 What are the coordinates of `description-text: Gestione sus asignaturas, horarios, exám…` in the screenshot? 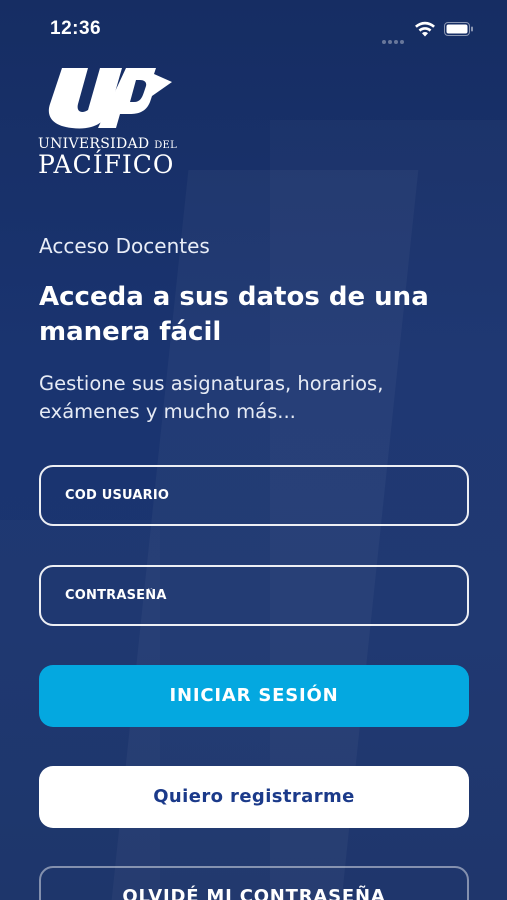 It's located at (211, 397).